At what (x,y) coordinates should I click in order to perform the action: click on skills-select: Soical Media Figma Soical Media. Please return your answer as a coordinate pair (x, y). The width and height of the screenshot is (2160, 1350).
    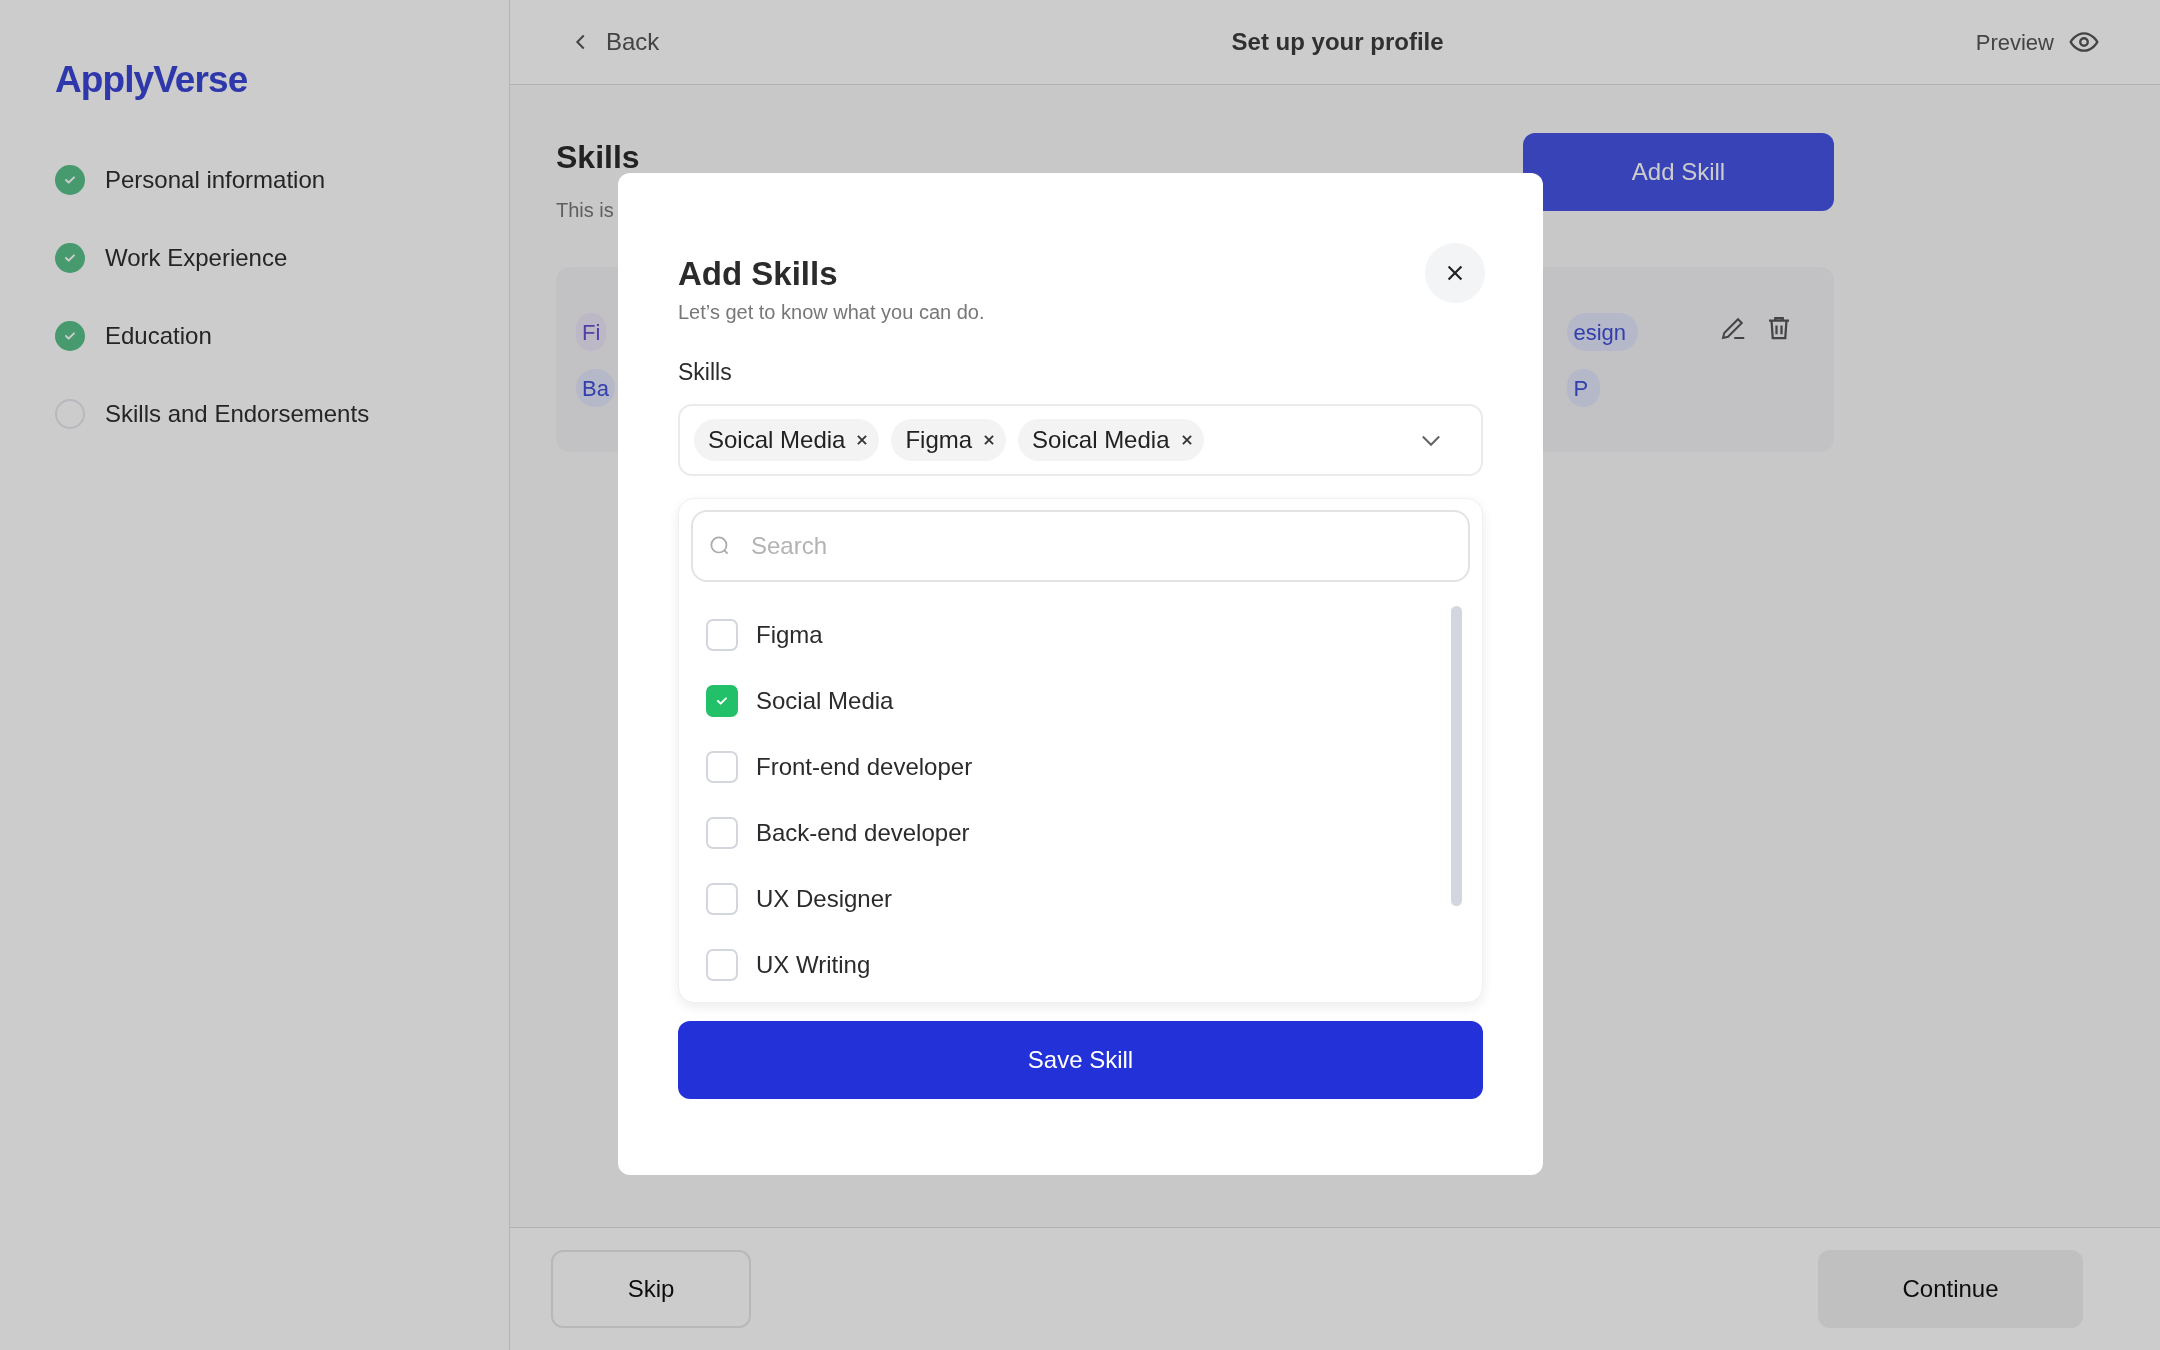
    Looking at the image, I should click on (1080, 439).